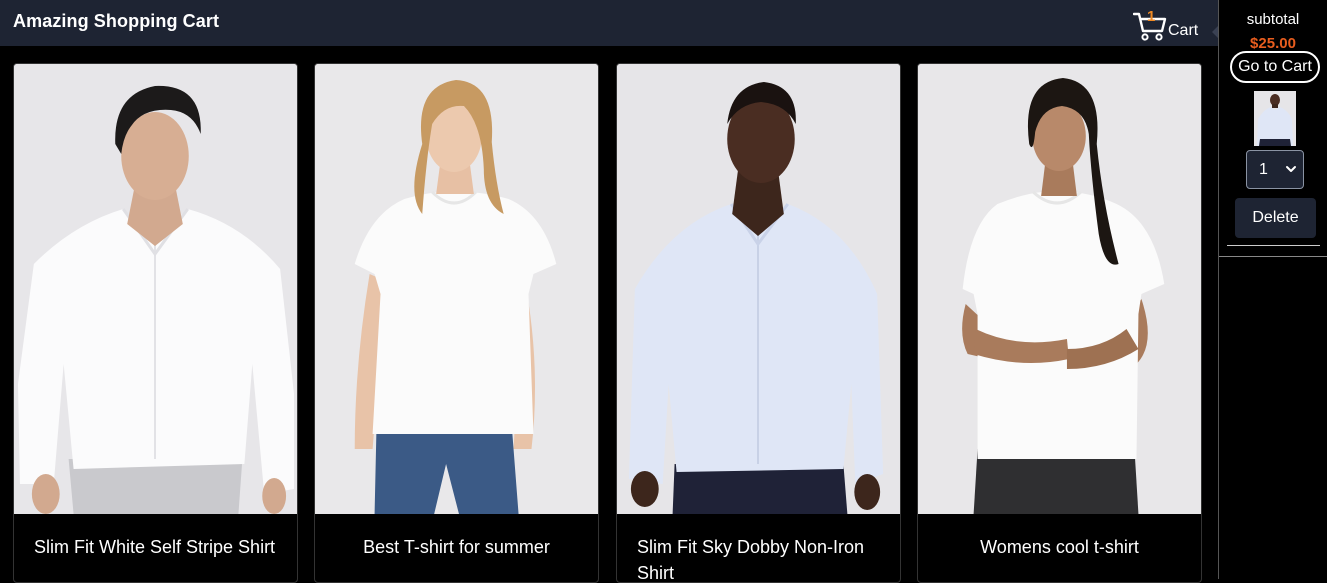  What do you see at coordinates (1059, 547) in the screenshot?
I see `product-name: Womens cool t-shirt` at bounding box center [1059, 547].